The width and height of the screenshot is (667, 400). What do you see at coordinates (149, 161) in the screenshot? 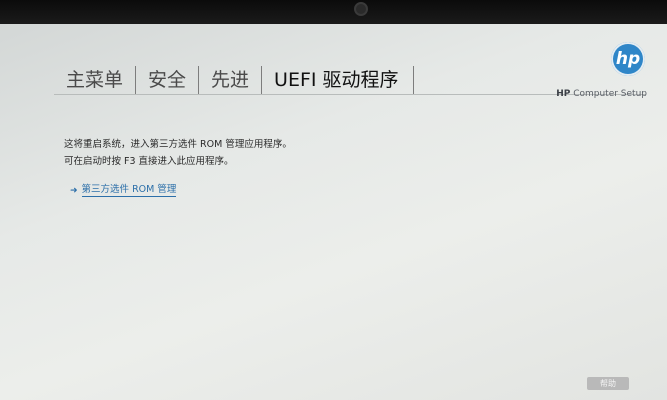
I see `message-line-2: 可在启动时按 F3 直接进入此应用程序。` at bounding box center [149, 161].